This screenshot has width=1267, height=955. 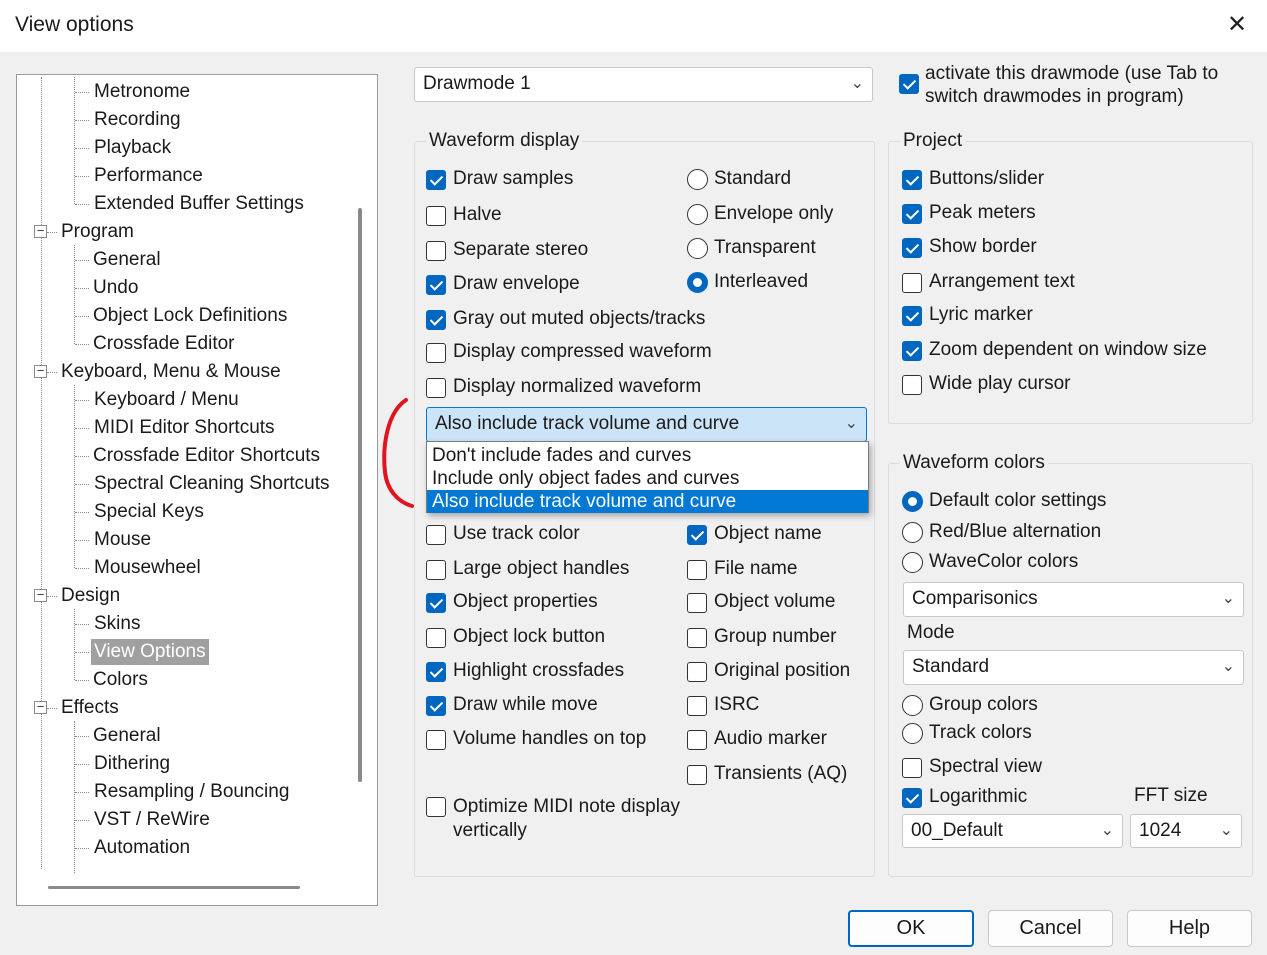 I want to click on gray-out-muted-label: Gray out muted objects/tracks, so click(x=579, y=318).